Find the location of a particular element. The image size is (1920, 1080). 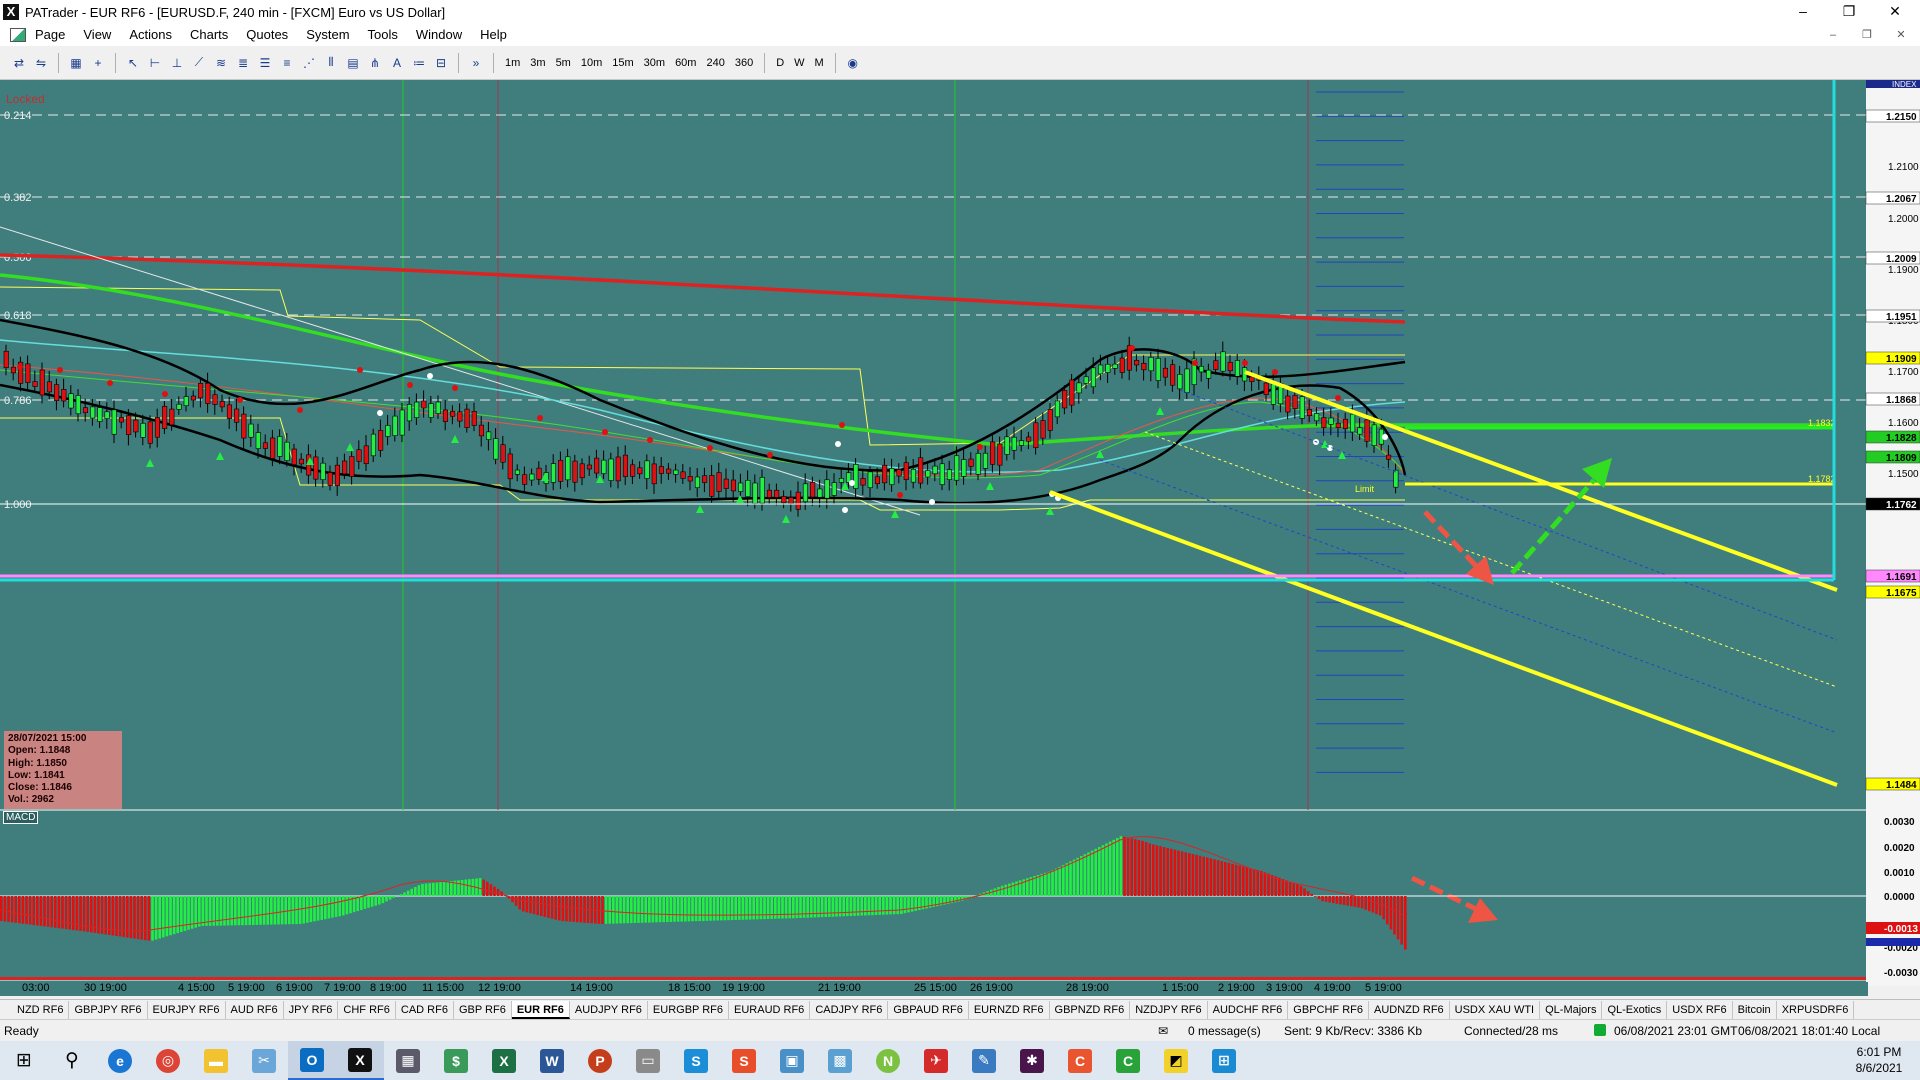

pitchfork-icon: ⋔ is located at coordinates (375, 63).